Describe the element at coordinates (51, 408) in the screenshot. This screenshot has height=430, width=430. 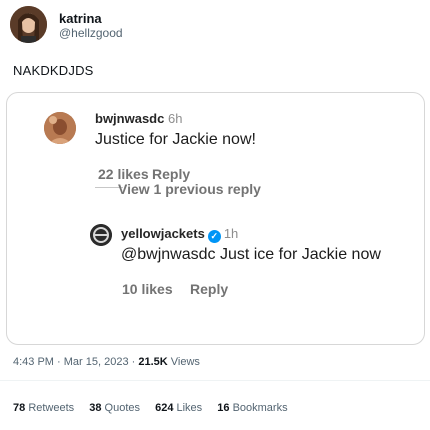
I see `retweets-label: Retweets` at that location.